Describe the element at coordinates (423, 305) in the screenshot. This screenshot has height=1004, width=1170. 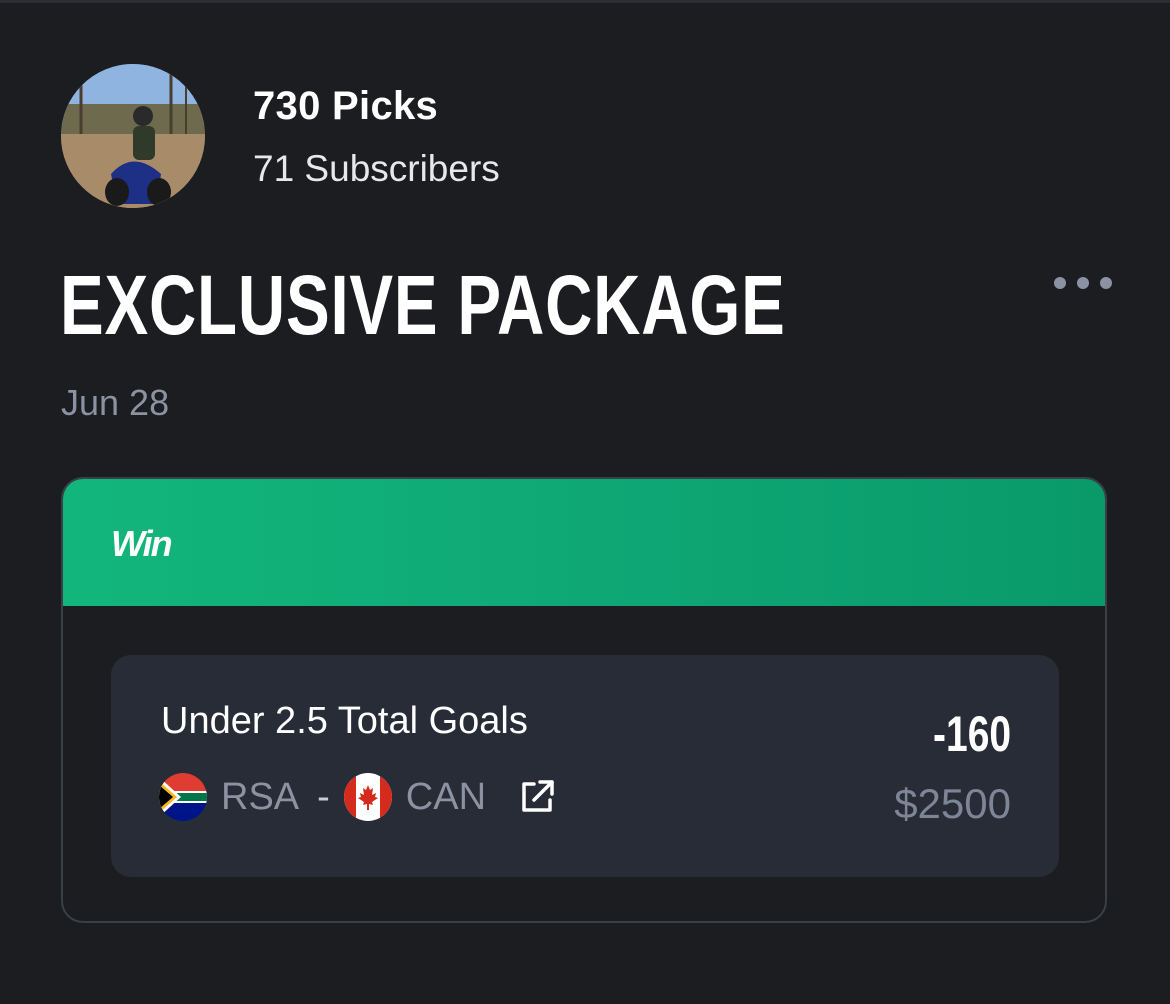
I see `package-title: EXCLUSIVE PACKAGE` at that location.